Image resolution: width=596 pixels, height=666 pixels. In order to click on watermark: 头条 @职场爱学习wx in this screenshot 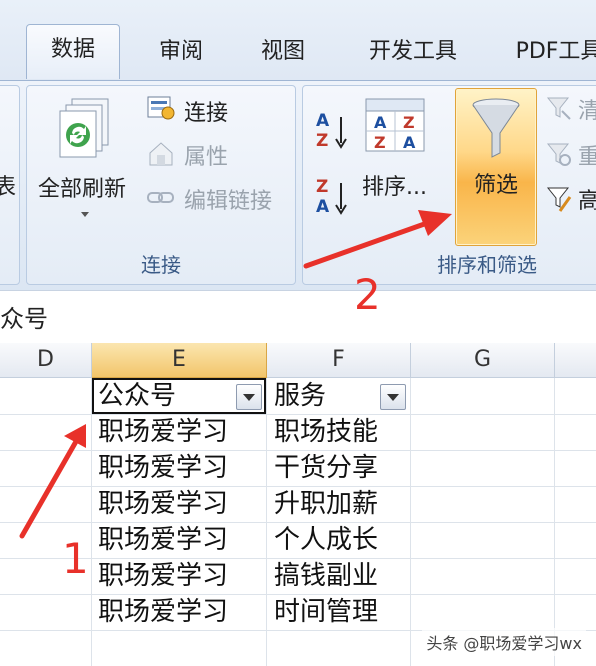, I will do `click(504, 642)`.